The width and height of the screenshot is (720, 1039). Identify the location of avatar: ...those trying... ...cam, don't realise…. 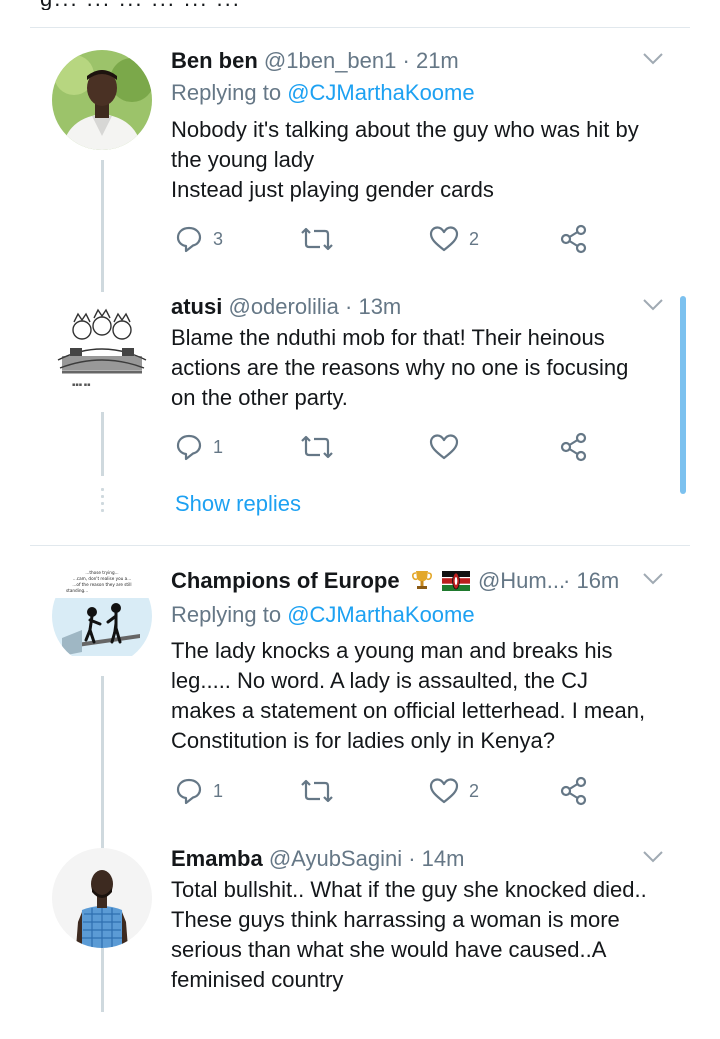
(102, 616).